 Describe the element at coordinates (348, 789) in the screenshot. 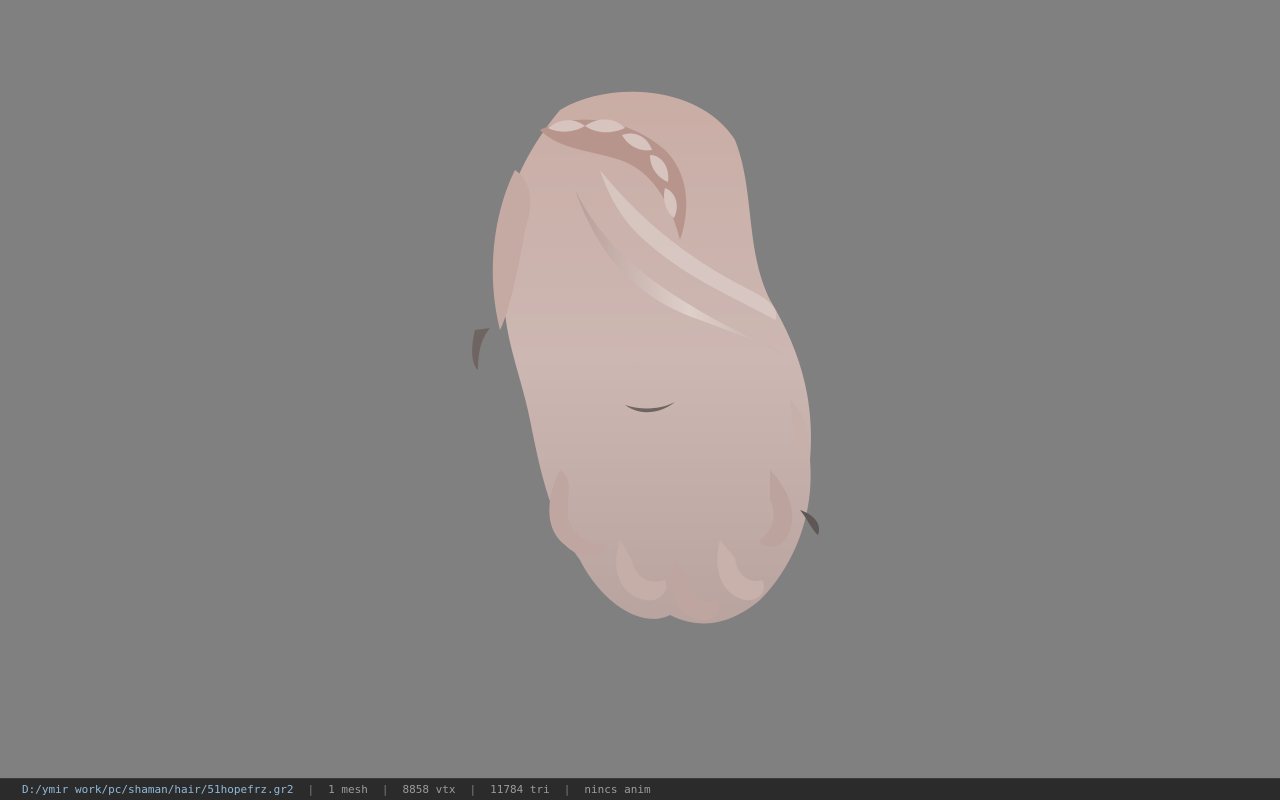

I see `mesh-count: 1 mesh` at that location.